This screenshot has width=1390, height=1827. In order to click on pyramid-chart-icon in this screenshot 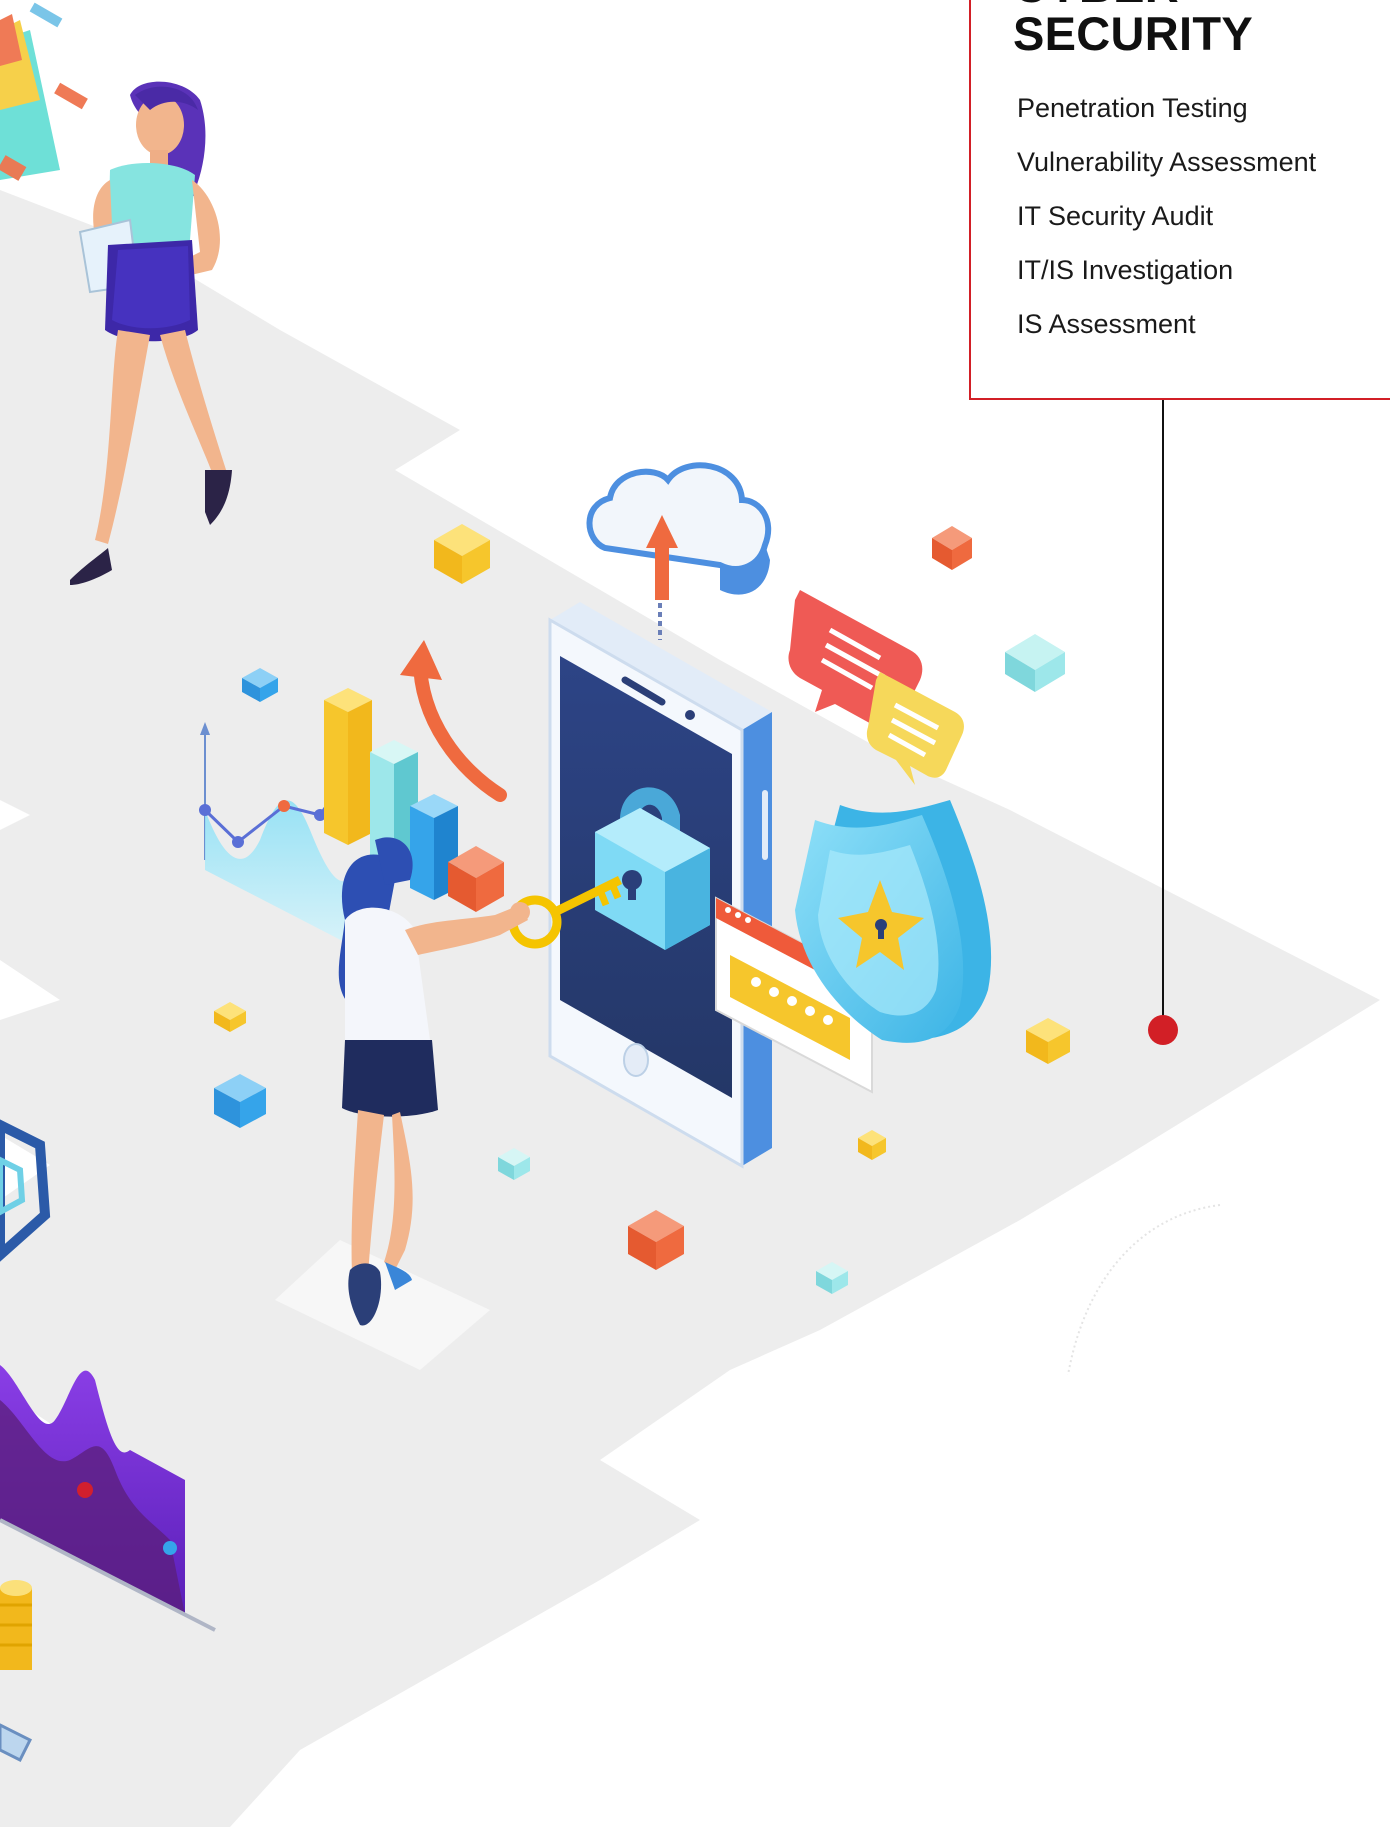, I will do `click(44, 91)`.